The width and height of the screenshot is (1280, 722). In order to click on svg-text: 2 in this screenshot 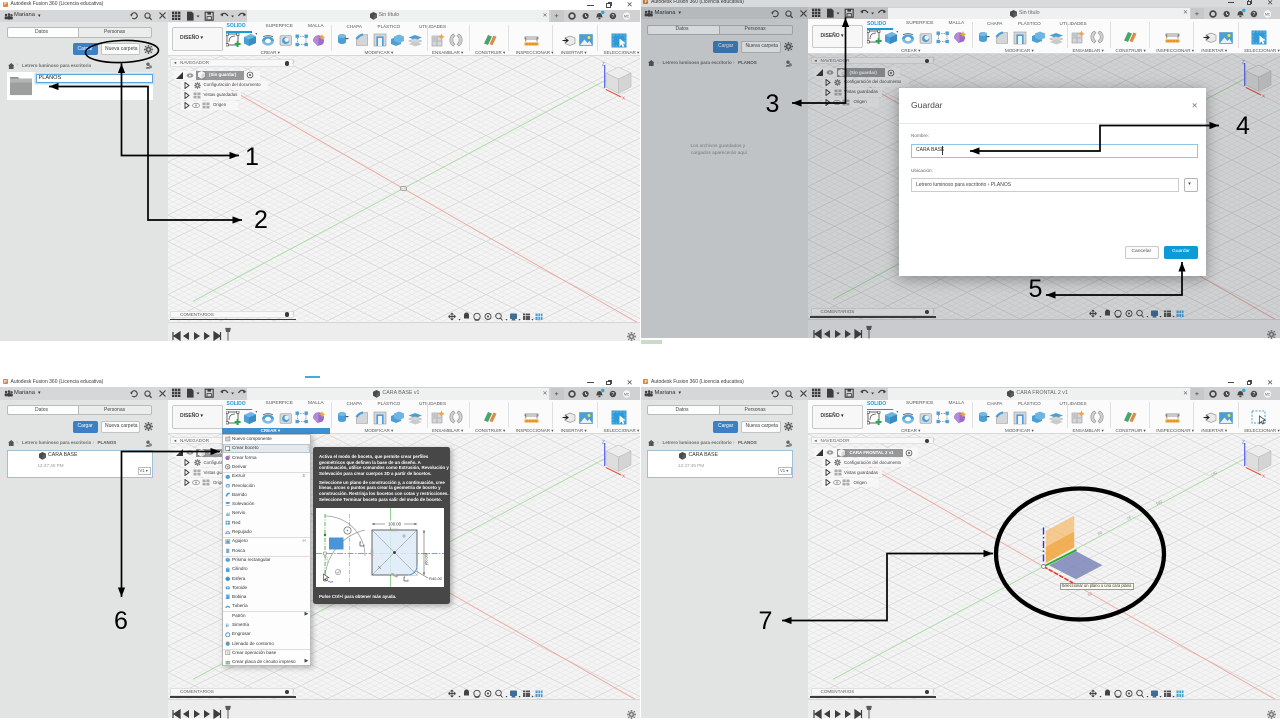, I will do `click(261, 220)`.